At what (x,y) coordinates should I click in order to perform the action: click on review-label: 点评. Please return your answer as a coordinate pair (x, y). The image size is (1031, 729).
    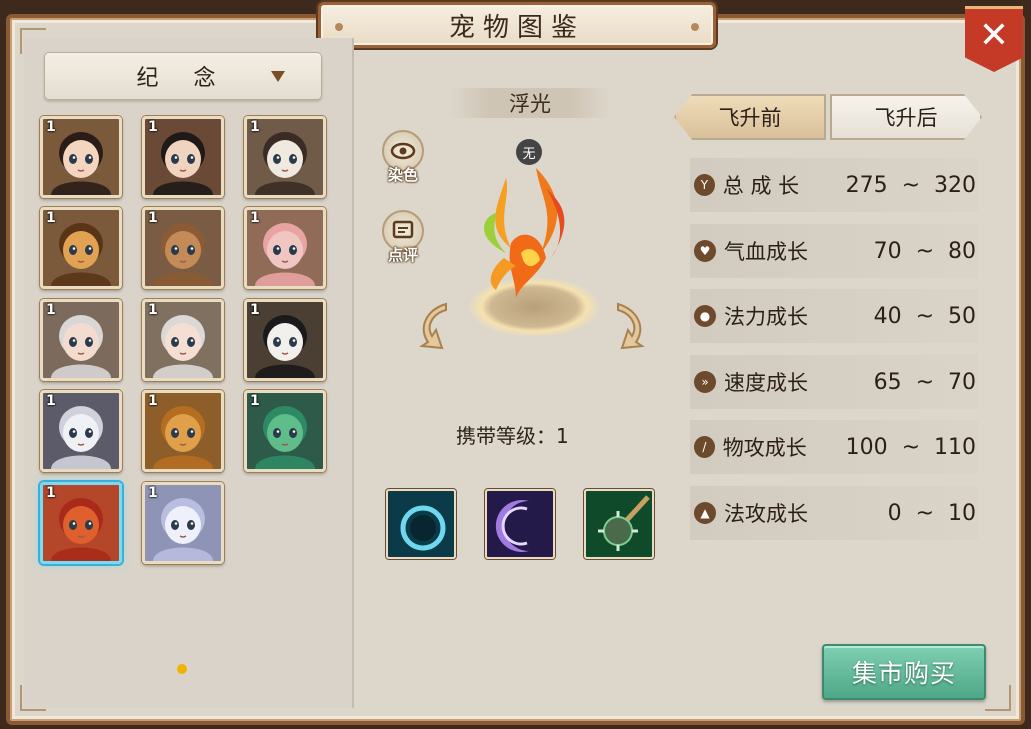
    Looking at the image, I should click on (402, 255).